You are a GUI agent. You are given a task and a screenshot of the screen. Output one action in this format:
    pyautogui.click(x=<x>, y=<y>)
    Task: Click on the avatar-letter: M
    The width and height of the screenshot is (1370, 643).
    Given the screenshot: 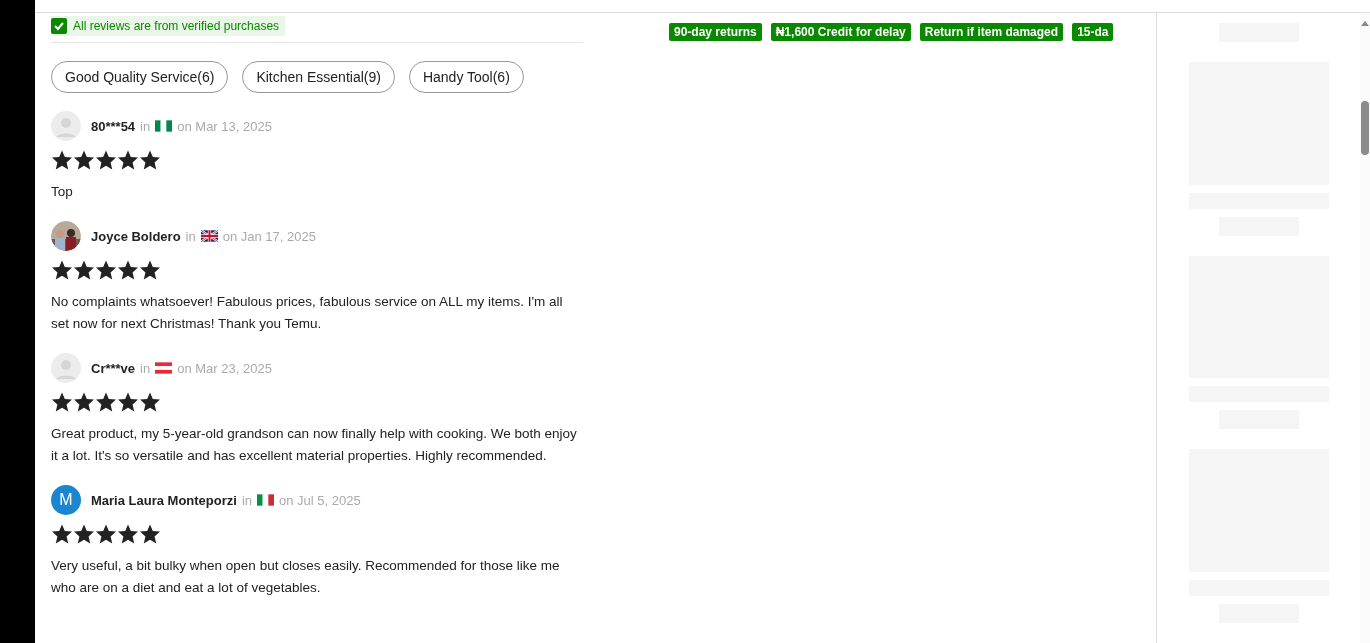 What is the action you would take?
    pyautogui.click(x=66, y=500)
    